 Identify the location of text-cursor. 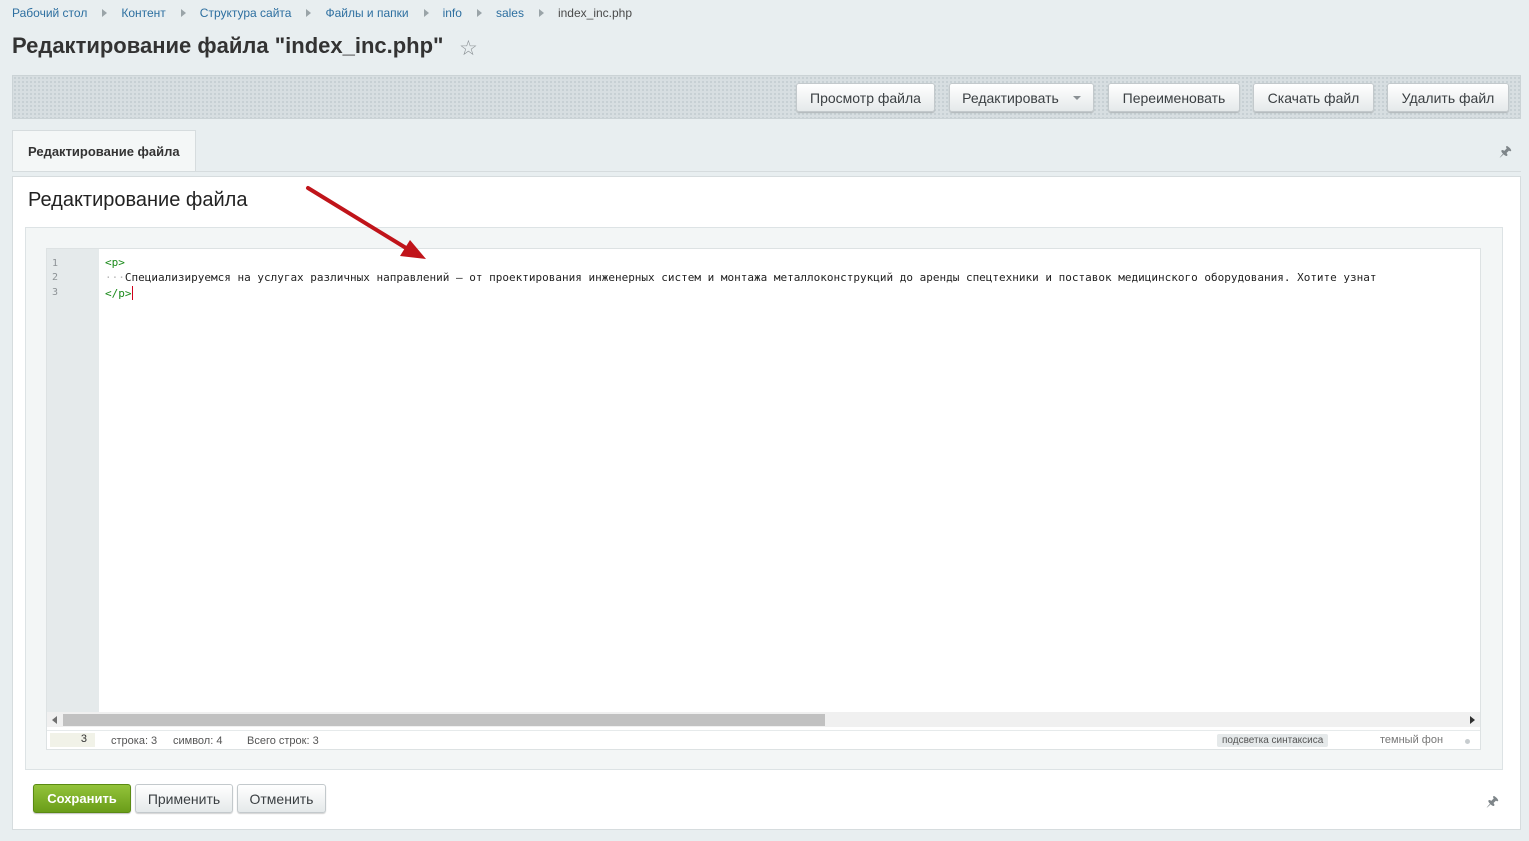
(132, 293).